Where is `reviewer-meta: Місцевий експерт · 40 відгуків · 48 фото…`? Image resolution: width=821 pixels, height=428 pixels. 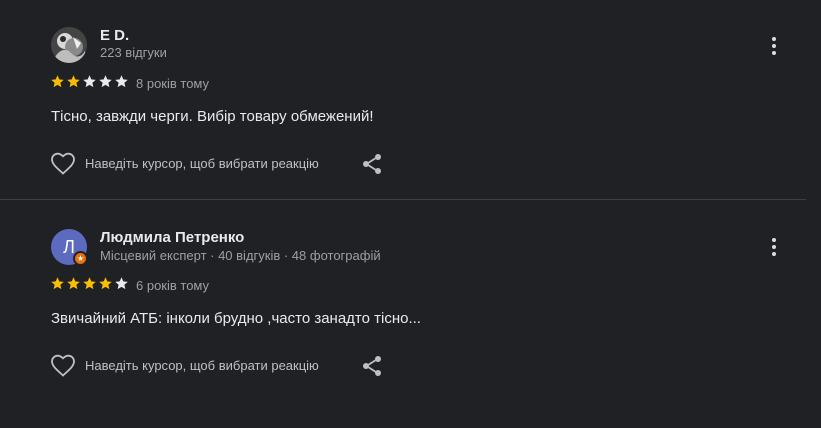
reviewer-meta: Місцевий експерт · 40 відгуків · 48 фото… is located at coordinates (240, 255).